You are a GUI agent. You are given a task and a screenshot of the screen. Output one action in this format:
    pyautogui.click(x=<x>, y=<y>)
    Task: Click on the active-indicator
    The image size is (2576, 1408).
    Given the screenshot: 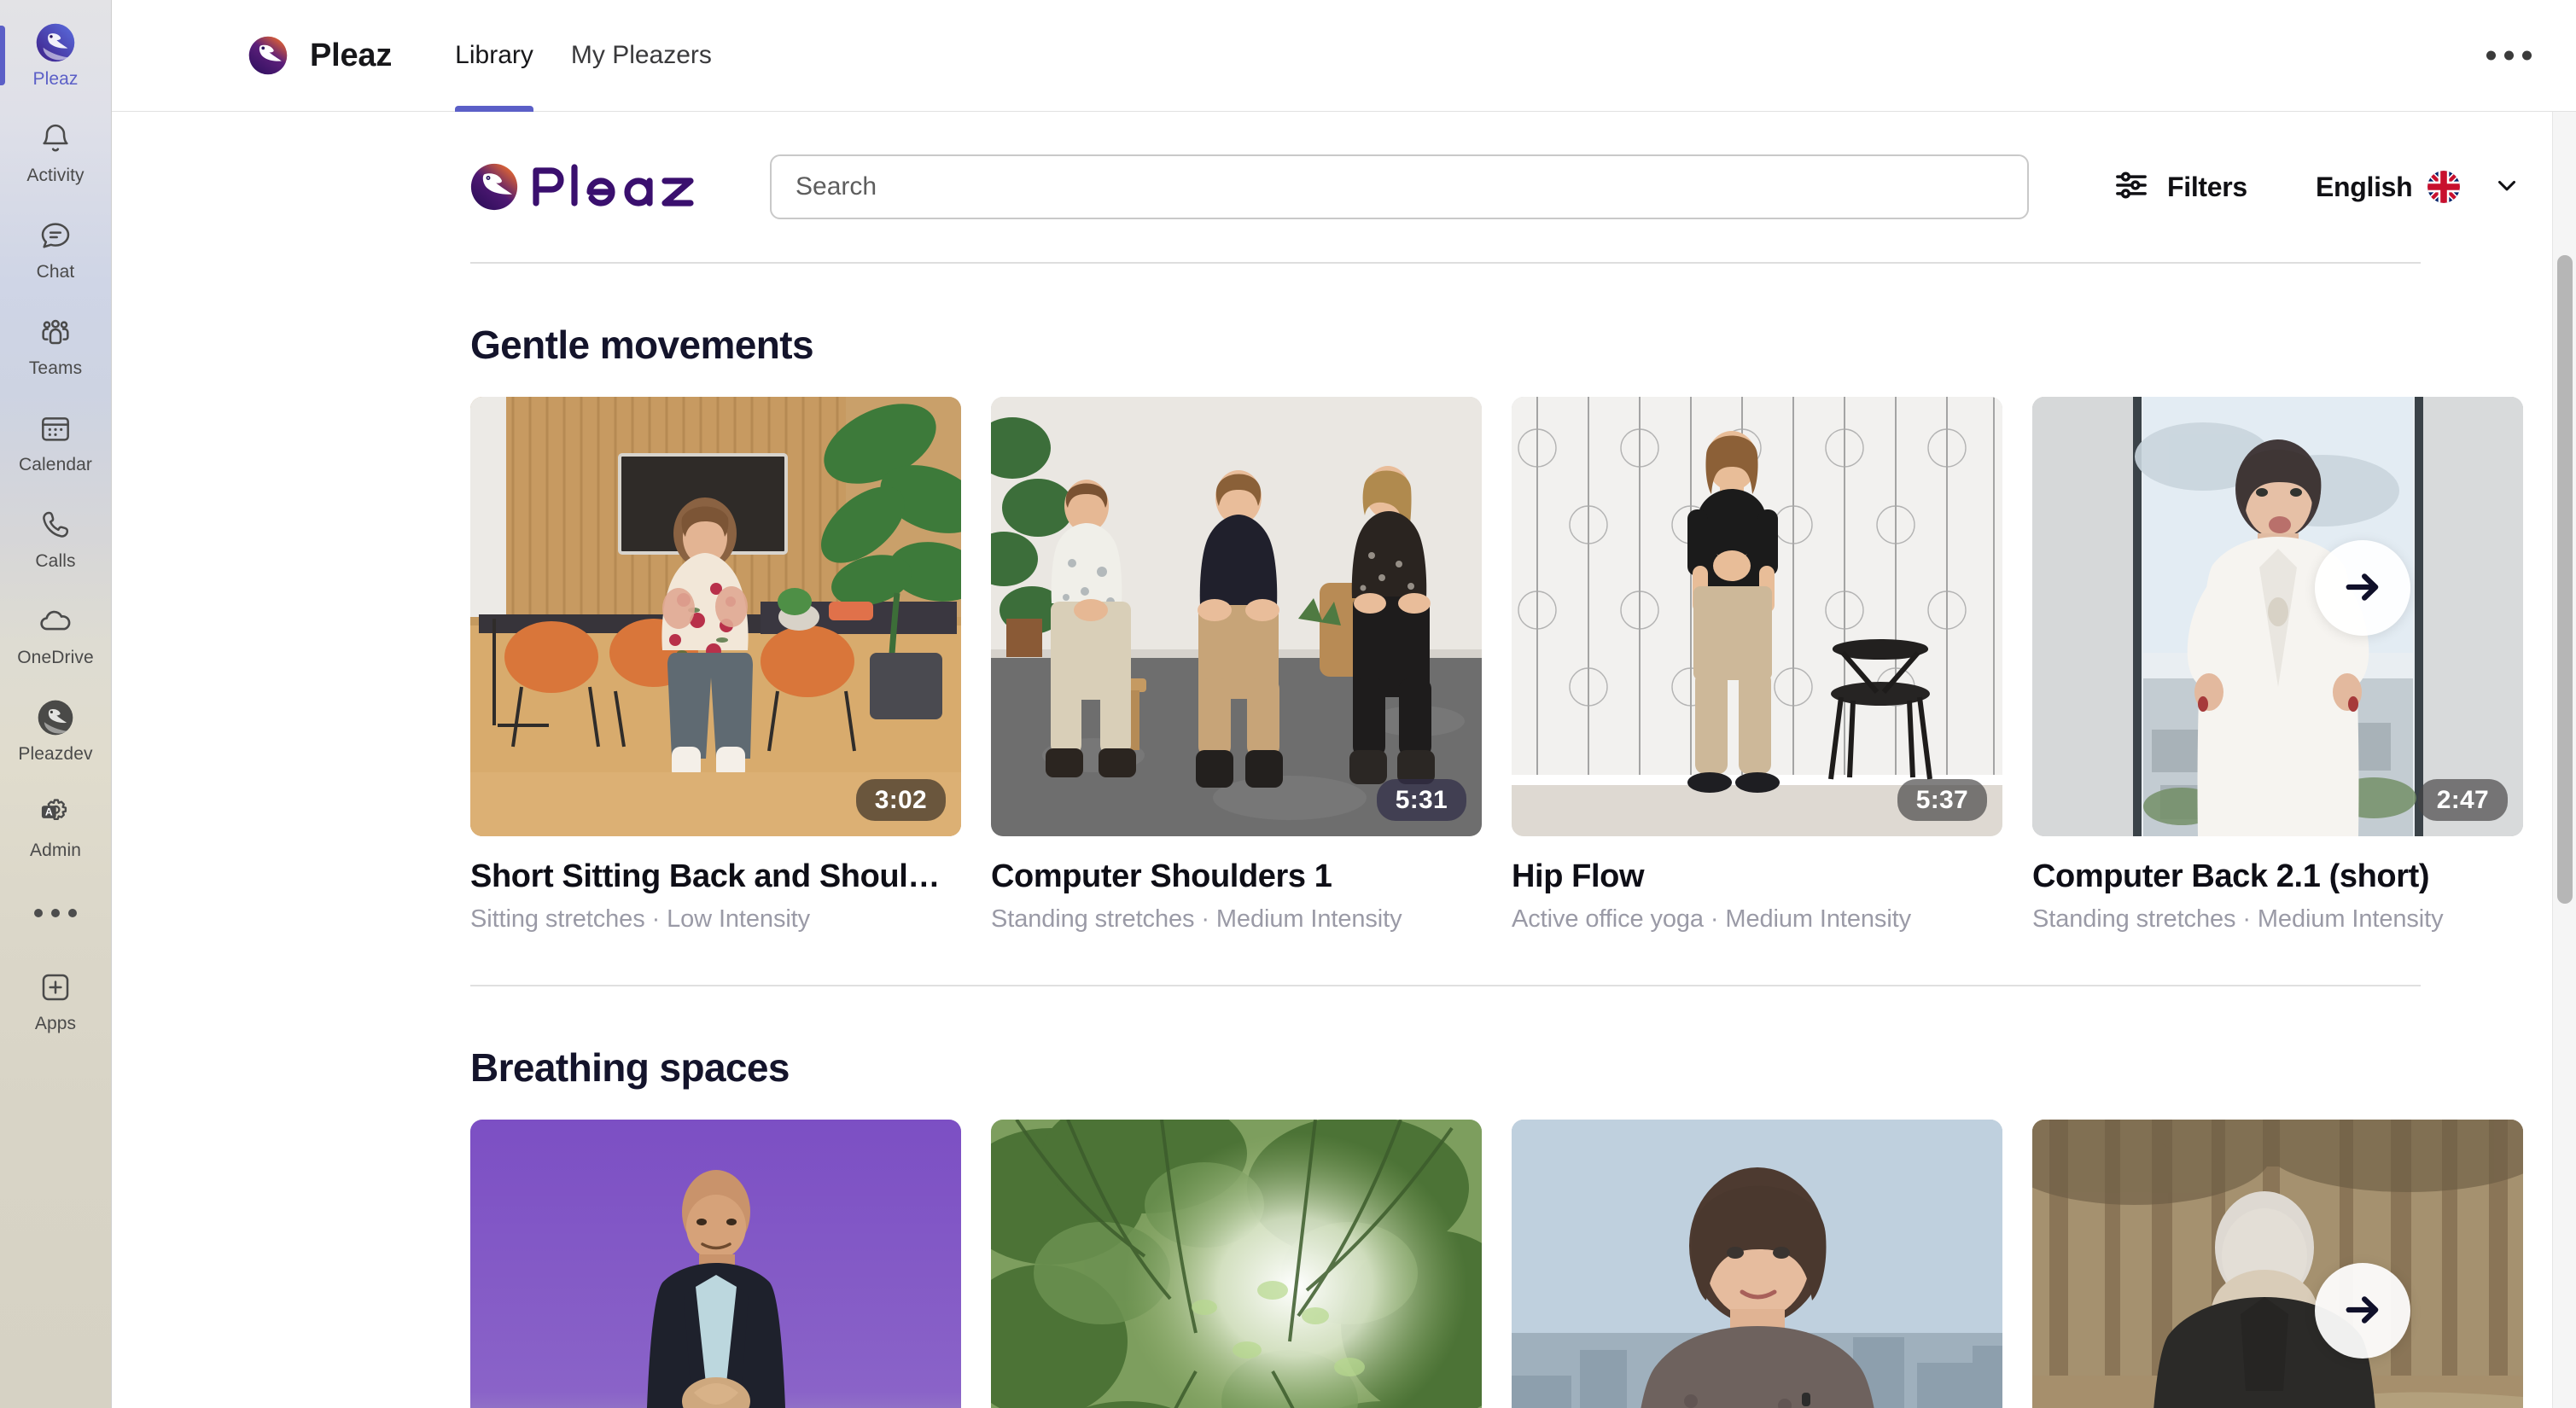 What is the action you would take?
    pyautogui.click(x=2, y=56)
    